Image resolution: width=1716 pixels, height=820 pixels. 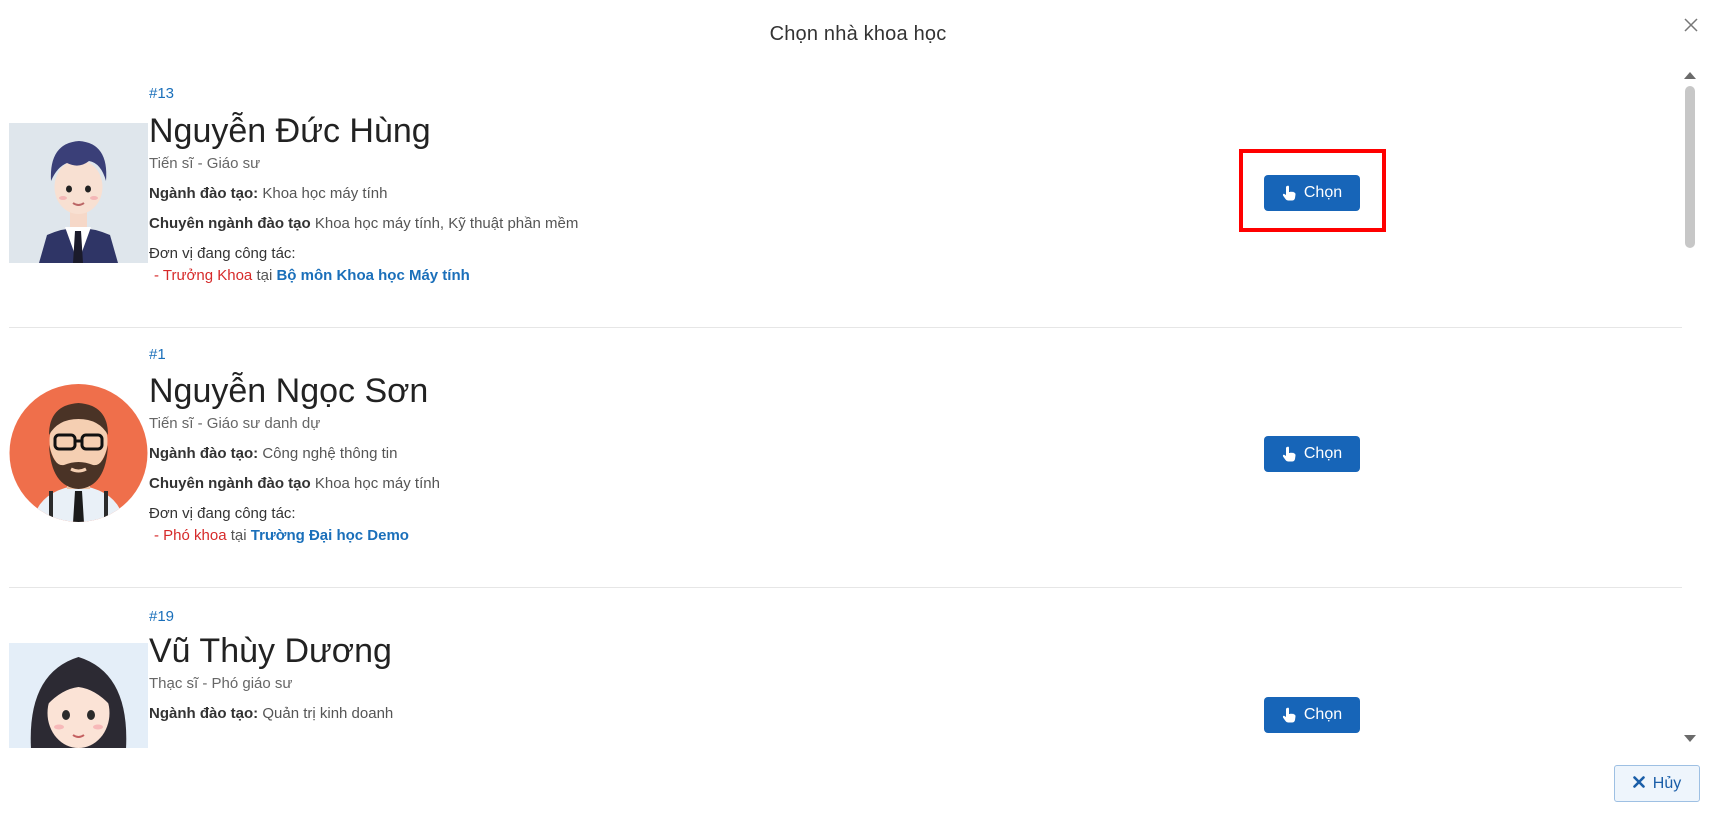 What do you see at coordinates (195, 535) in the screenshot?
I see `role-text: Phó khoa` at bounding box center [195, 535].